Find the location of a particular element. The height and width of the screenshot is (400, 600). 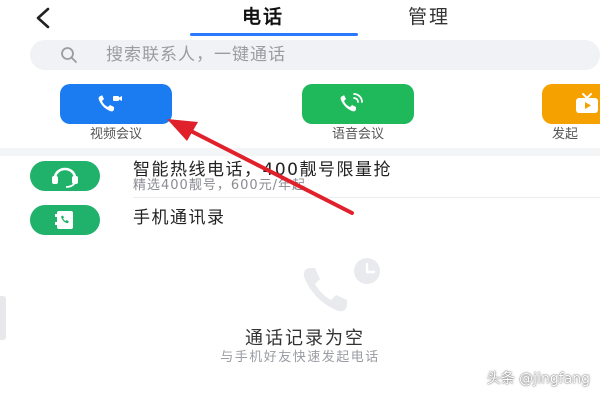

contacts-icon-badge is located at coordinates (65, 220).